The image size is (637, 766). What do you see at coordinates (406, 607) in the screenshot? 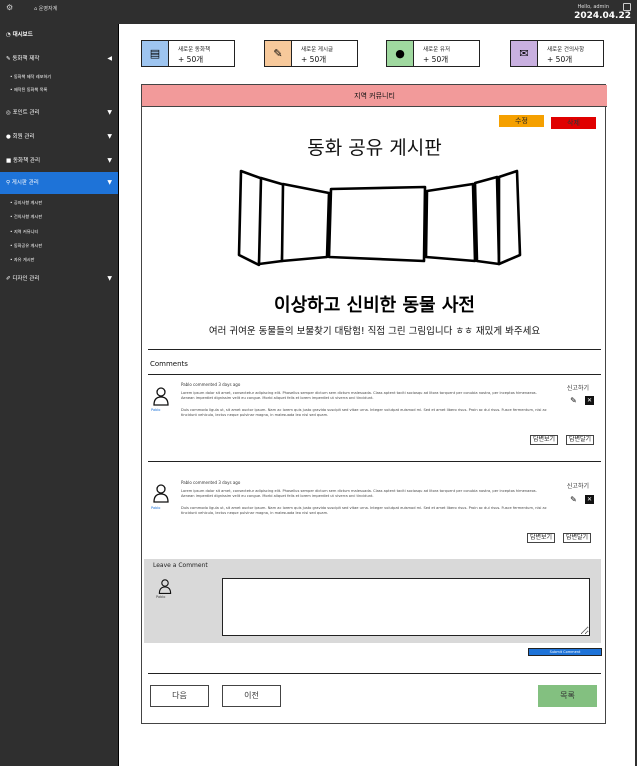
I see `comment-textarea` at bounding box center [406, 607].